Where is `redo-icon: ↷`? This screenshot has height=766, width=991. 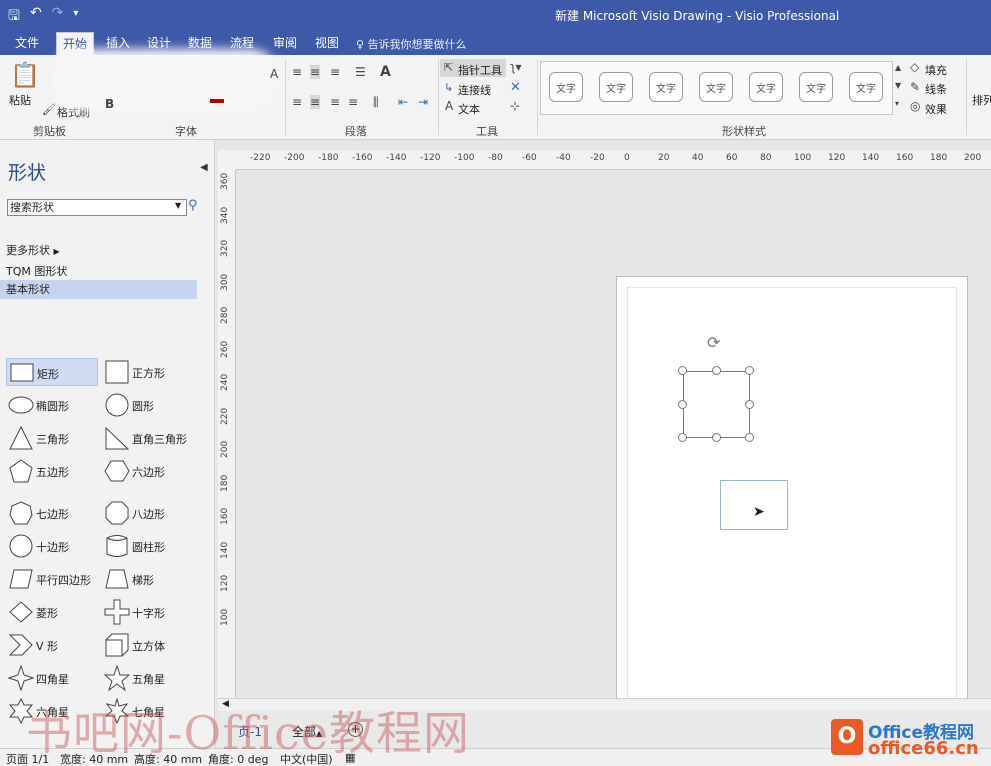 redo-icon: ↷ is located at coordinates (58, 17).